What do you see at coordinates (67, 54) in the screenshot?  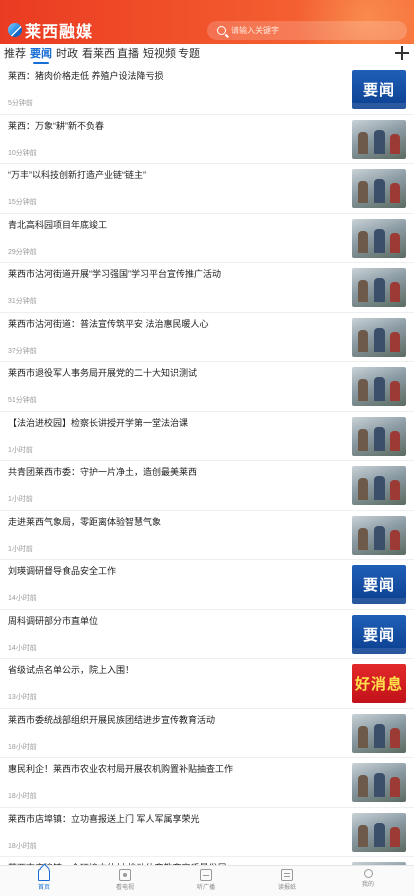 I see `tab-politics: 时政` at bounding box center [67, 54].